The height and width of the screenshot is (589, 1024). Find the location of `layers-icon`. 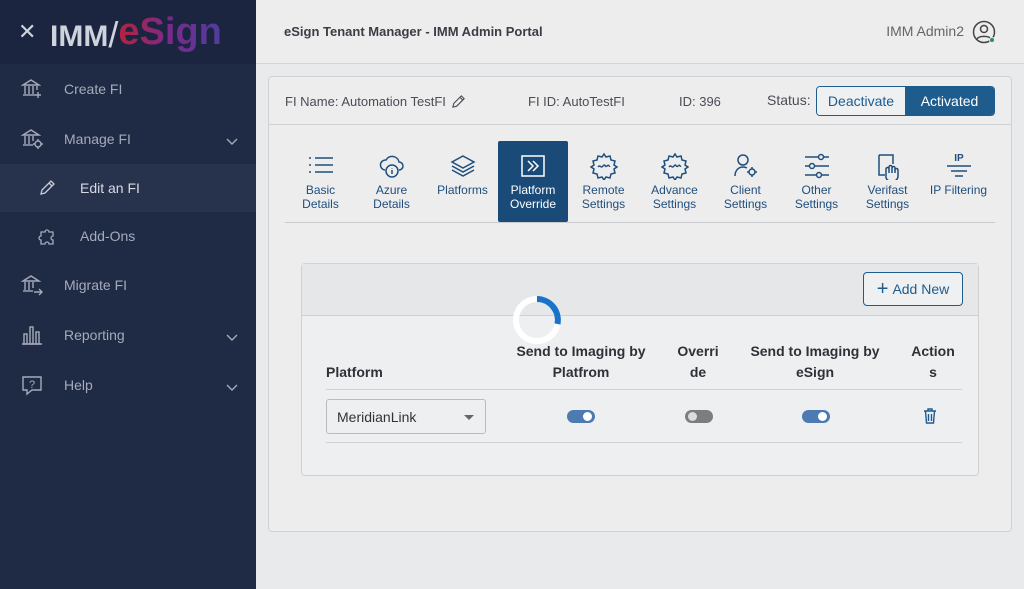

layers-icon is located at coordinates (462, 166).